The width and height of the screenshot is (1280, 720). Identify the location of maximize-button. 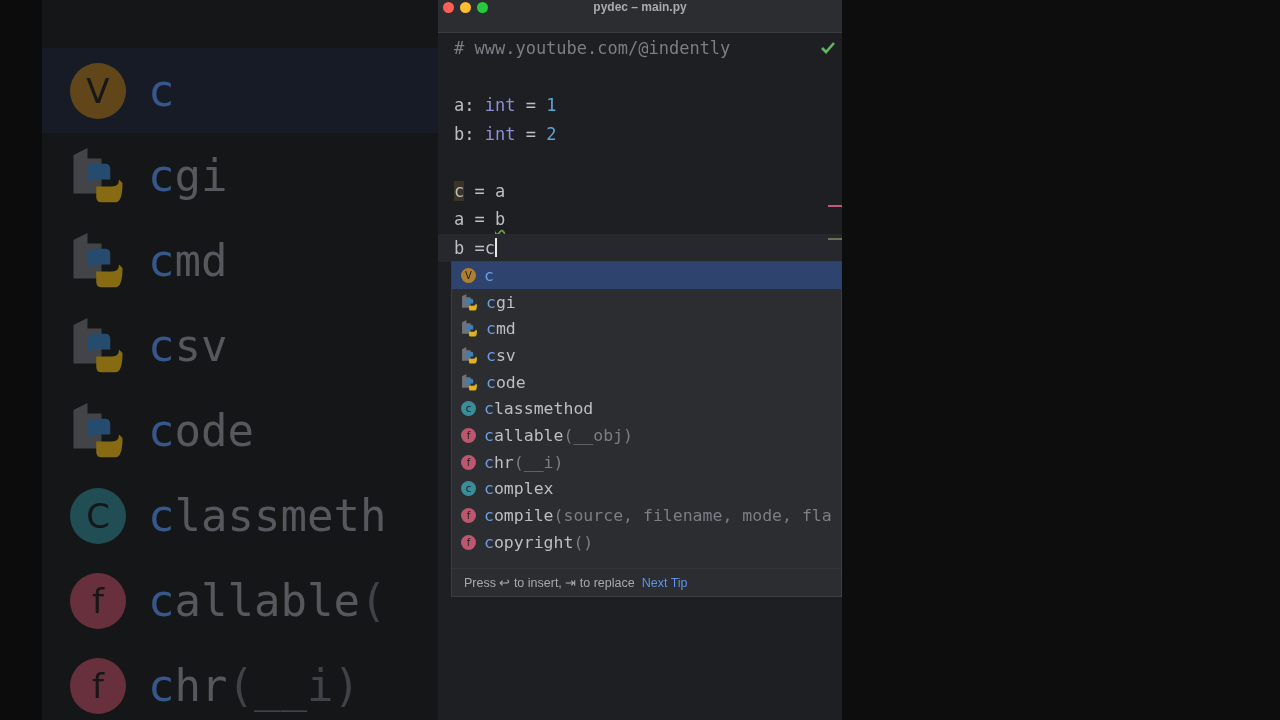
(482, 7).